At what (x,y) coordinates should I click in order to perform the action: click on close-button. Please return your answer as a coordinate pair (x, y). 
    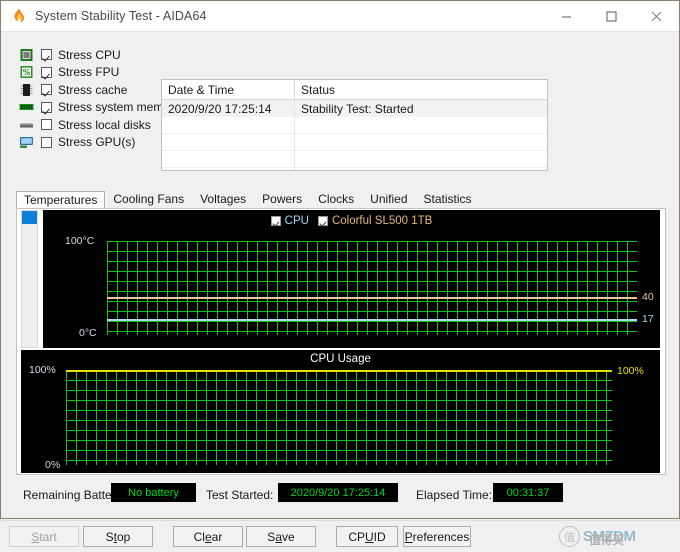
    Looking at the image, I should click on (656, 16).